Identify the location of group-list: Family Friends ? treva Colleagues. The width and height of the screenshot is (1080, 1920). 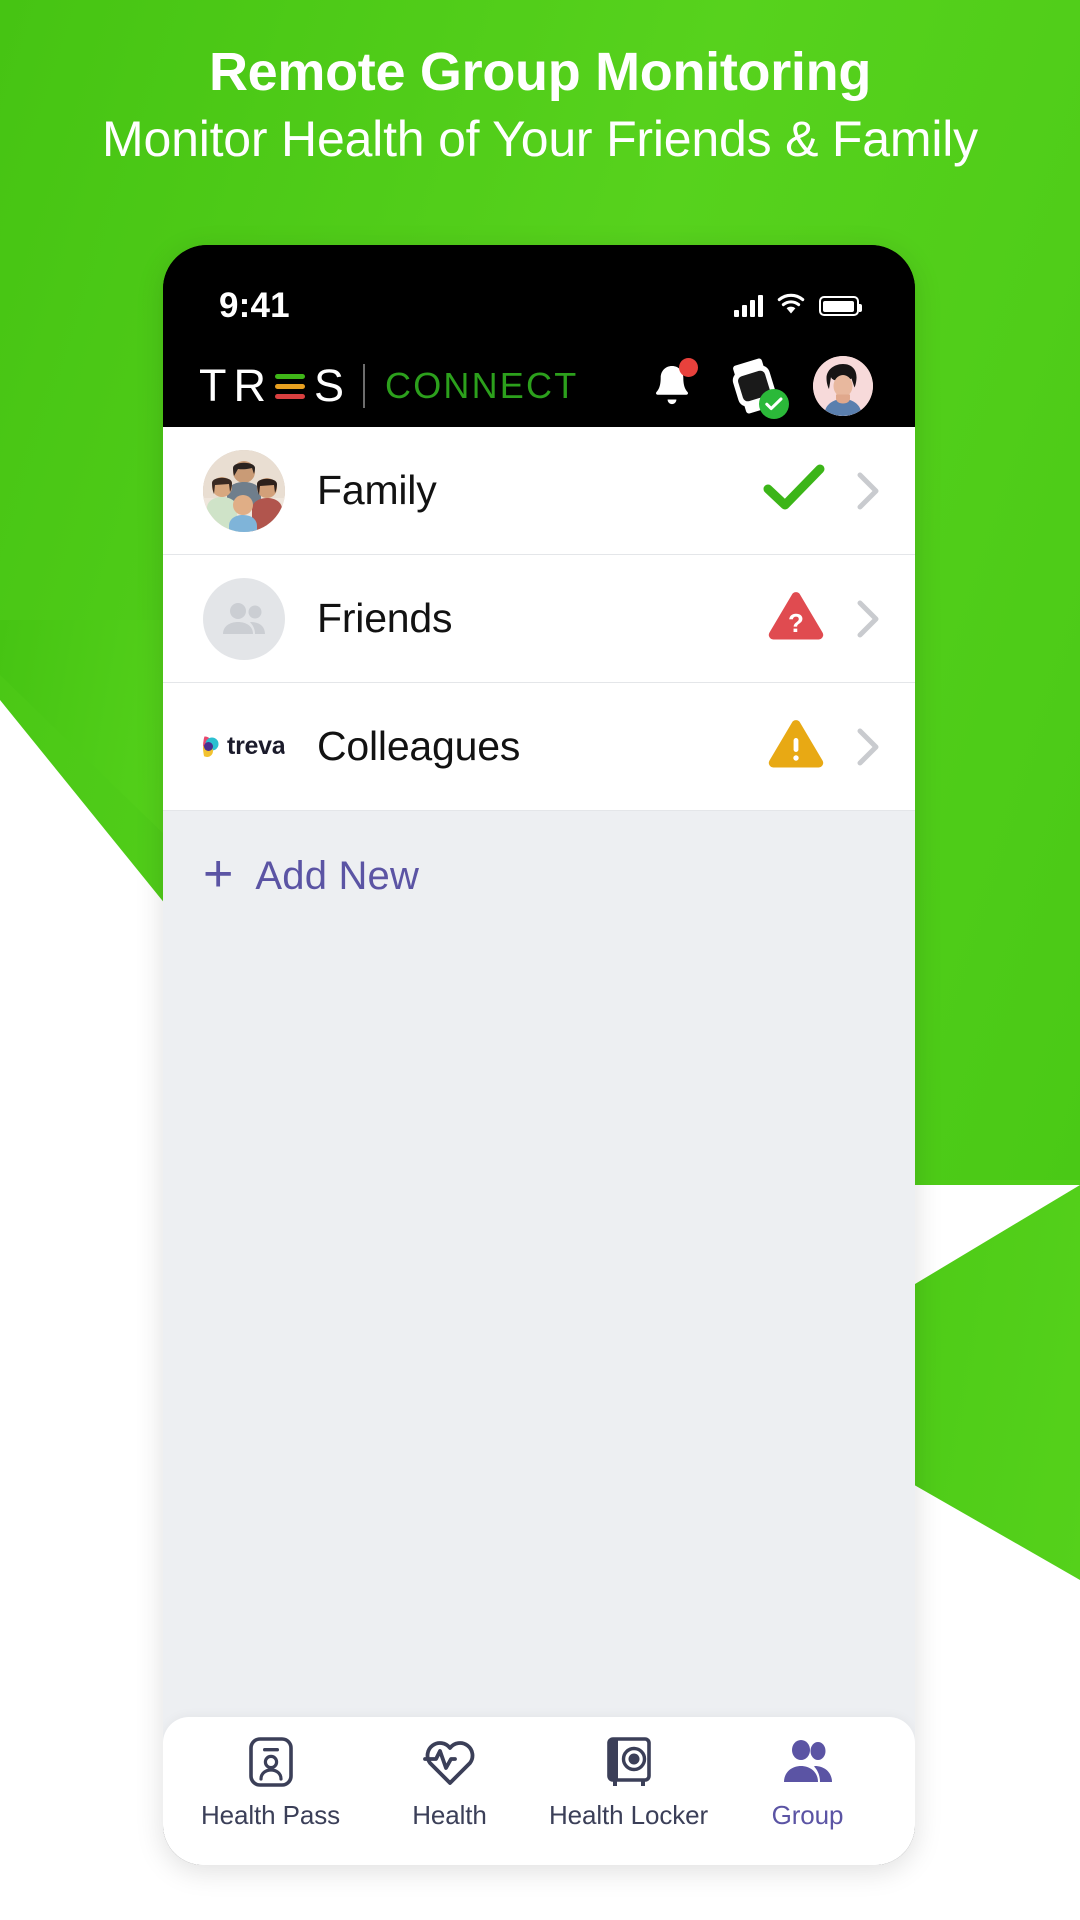
(539, 619).